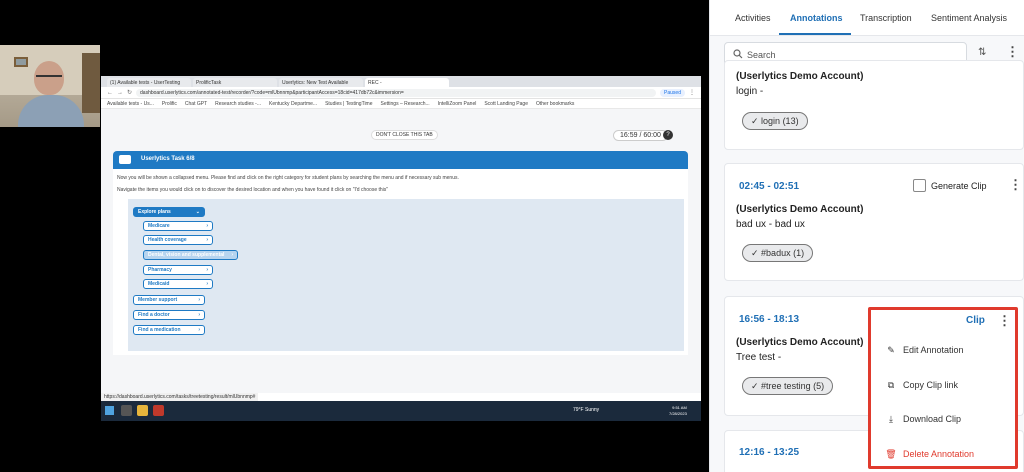 Image resolution: width=1024 pixels, height=472 pixels. Describe the element at coordinates (931, 385) in the screenshot. I see `menu-item-label: Copy Clip link` at that location.